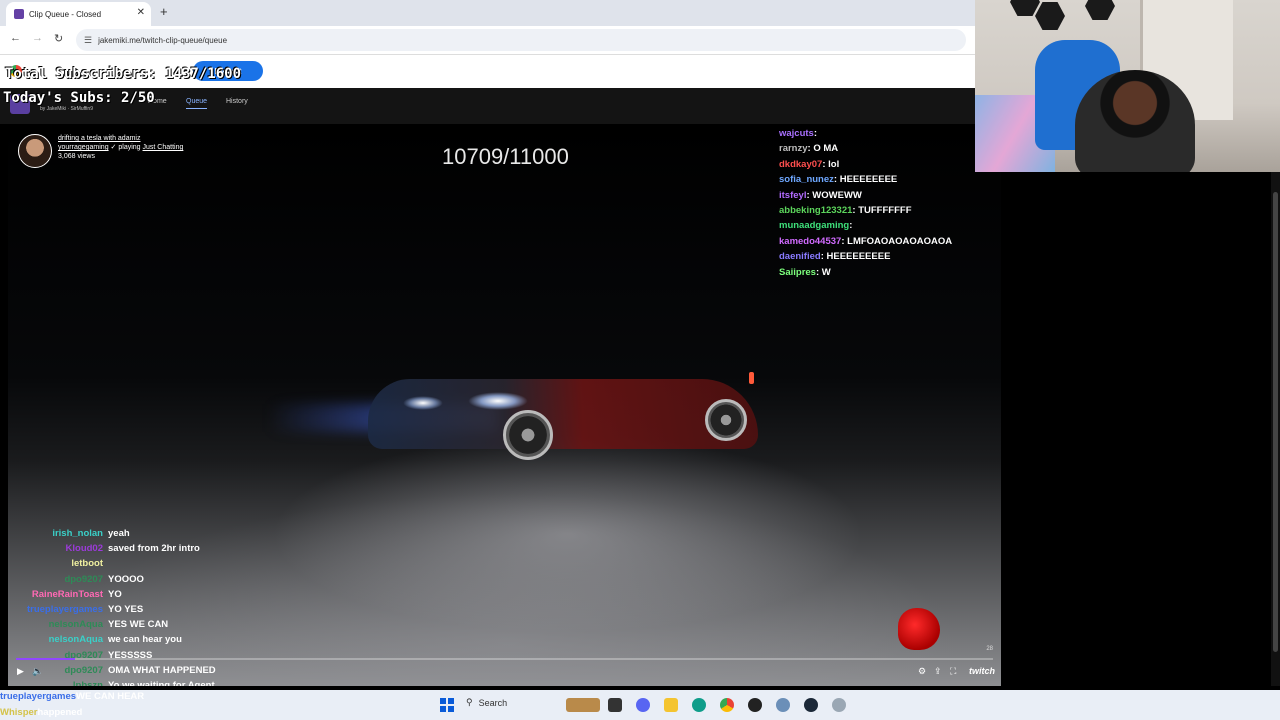 Image resolution: width=1280 pixels, height=720 pixels. Describe the element at coordinates (800, 256) in the screenshot. I see `chat-username: daenified` at that location.